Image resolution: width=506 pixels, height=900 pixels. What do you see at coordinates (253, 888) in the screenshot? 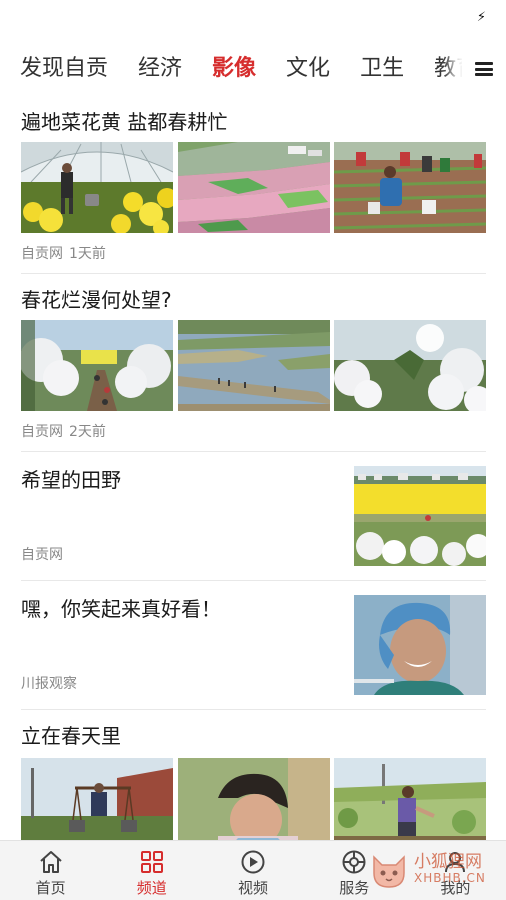
I see `nav-video-label: 视频` at bounding box center [253, 888].